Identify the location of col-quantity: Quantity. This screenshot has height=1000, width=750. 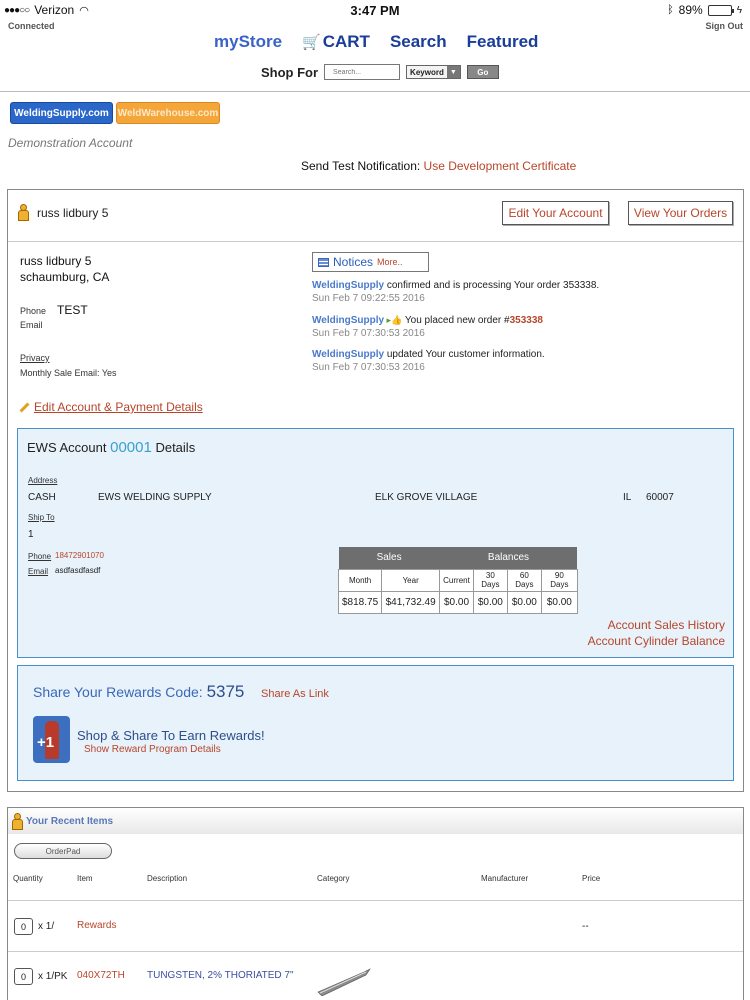
(28, 878).